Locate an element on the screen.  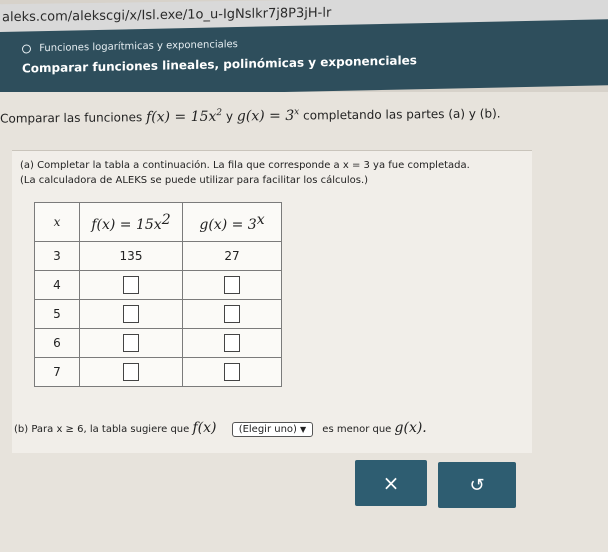
topic-subtitle: Funciones logarítmicas y exponenciales is located at coordinates (130, 47).